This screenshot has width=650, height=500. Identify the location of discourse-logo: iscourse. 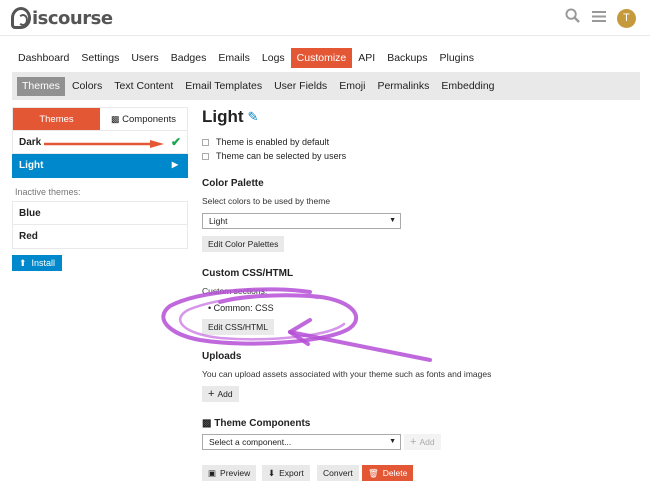
(62, 18).